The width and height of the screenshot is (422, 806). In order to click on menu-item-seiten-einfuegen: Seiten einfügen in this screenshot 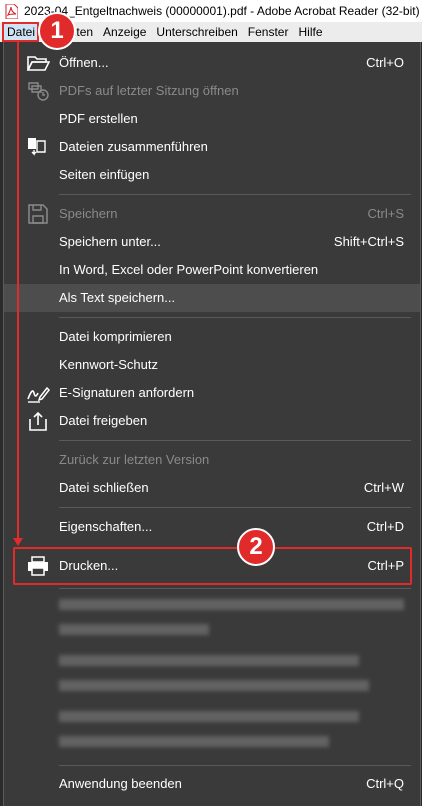, I will do `click(212, 175)`.